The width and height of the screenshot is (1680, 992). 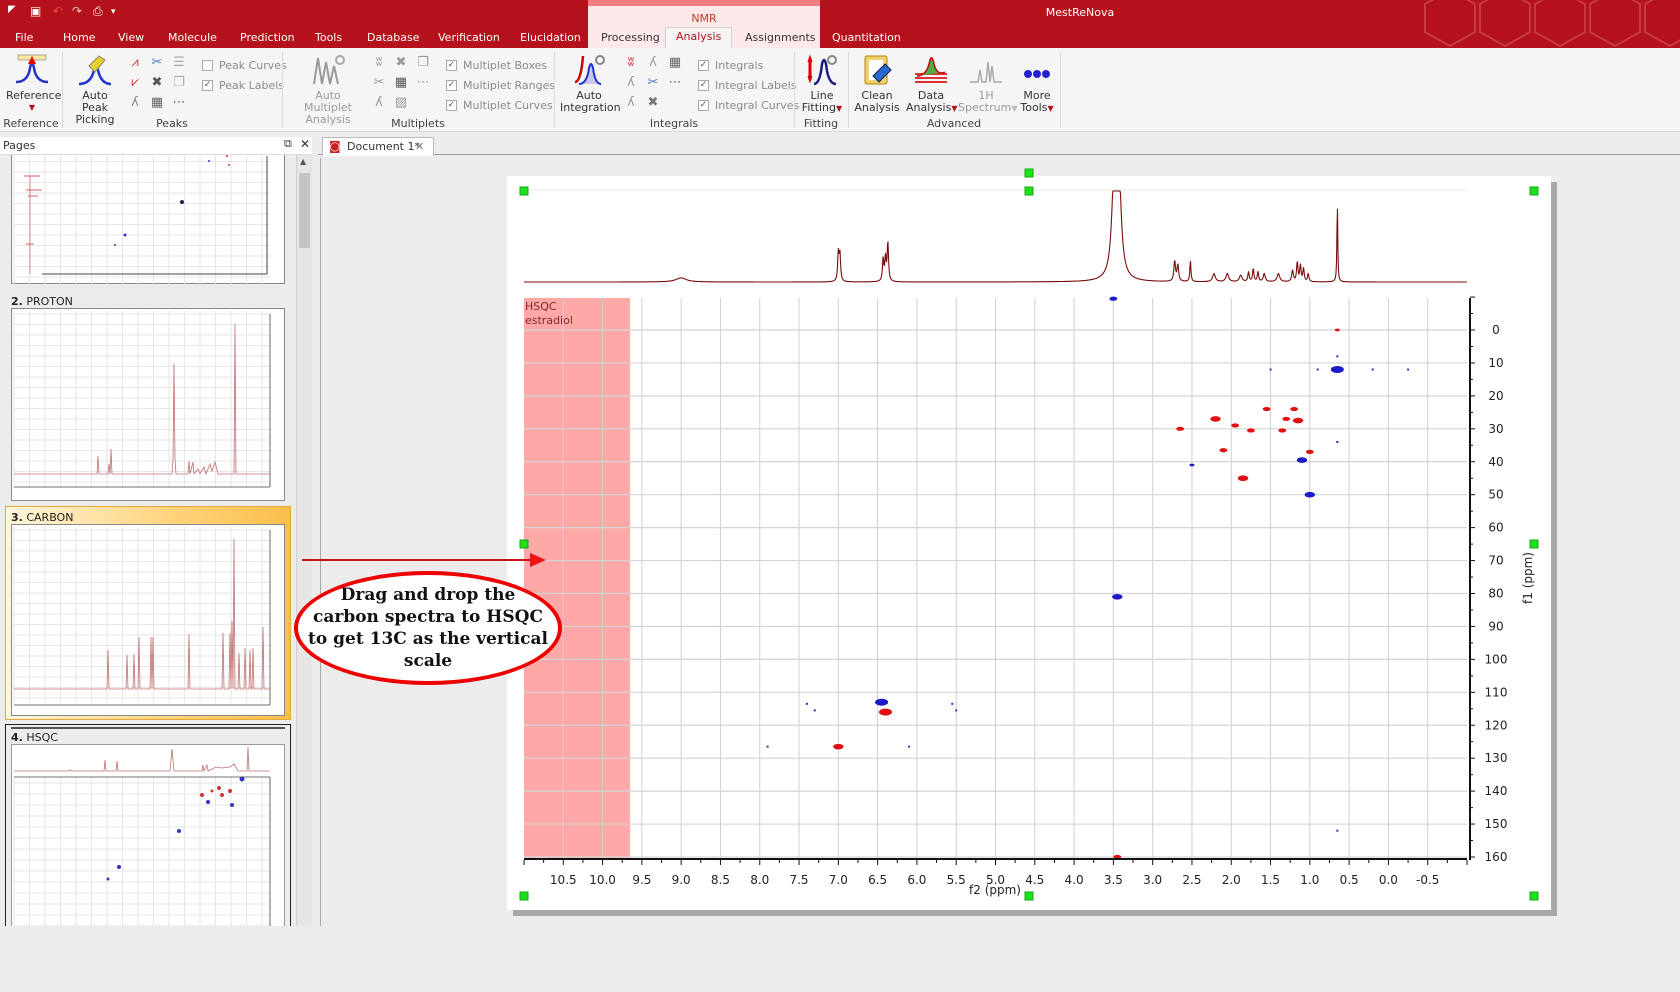 What do you see at coordinates (1309, 880) in the screenshot?
I see `f2-tick-label: 1.0` at bounding box center [1309, 880].